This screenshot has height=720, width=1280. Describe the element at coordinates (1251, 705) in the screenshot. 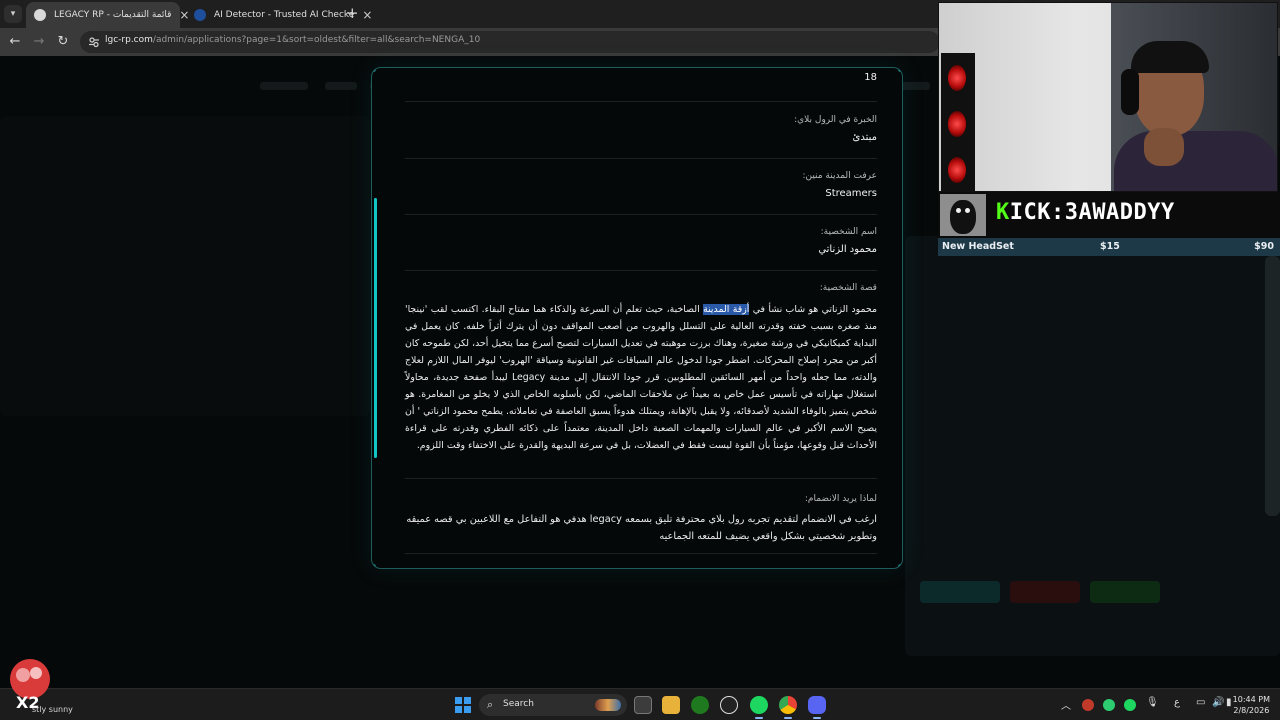

I see `system-clock: 10:44 PM 2/8/2026` at that location.